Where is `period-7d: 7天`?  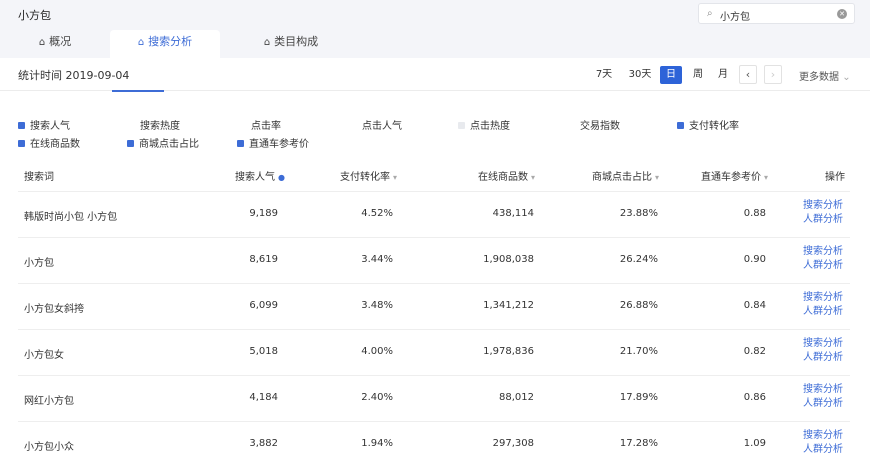
period-7d: 7天 is located at coordinates (604, 75).